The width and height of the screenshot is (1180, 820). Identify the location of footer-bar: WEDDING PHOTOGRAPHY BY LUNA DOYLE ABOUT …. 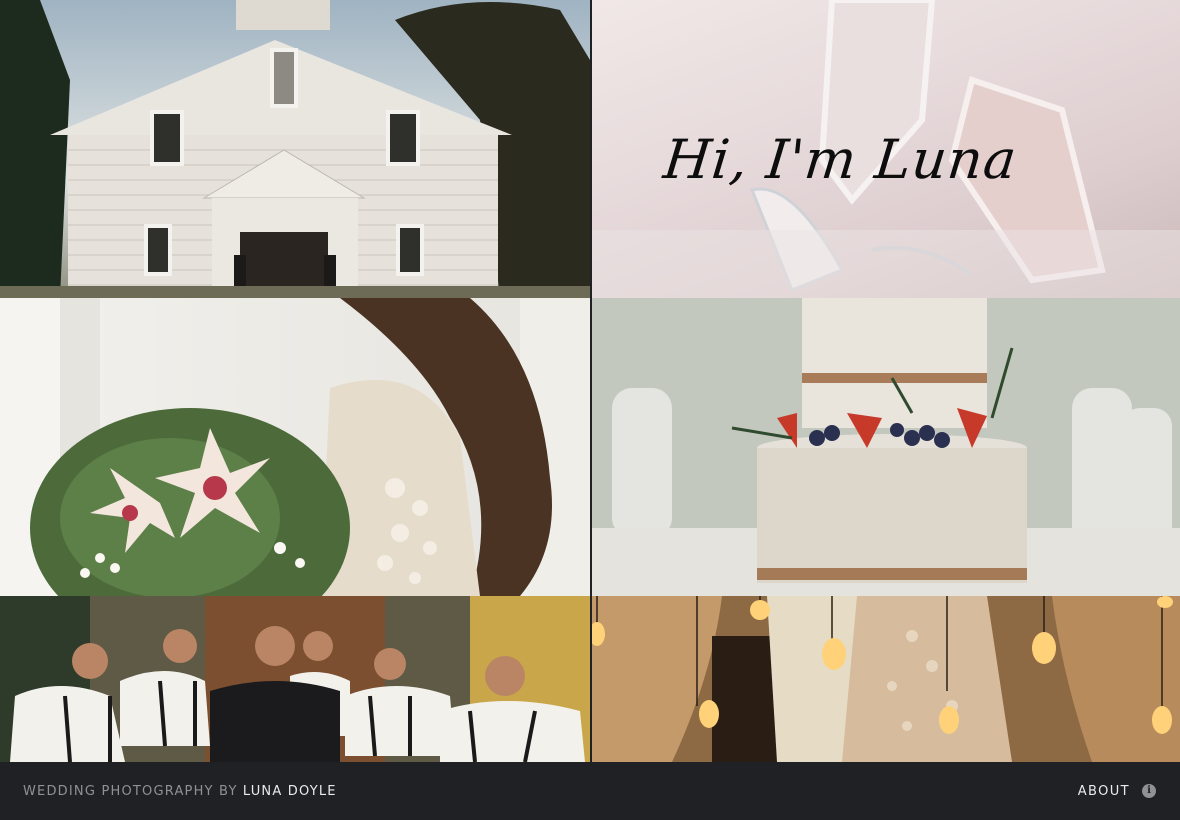
(590, 791).